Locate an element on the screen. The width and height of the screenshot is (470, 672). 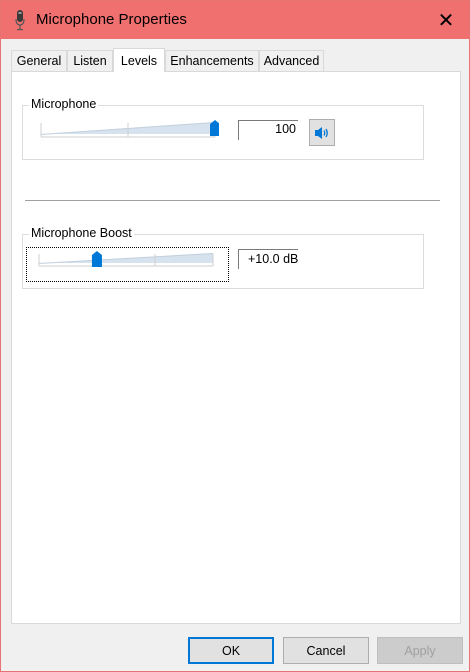
tab-label: Enhancements is located at coordinates (212, 61).